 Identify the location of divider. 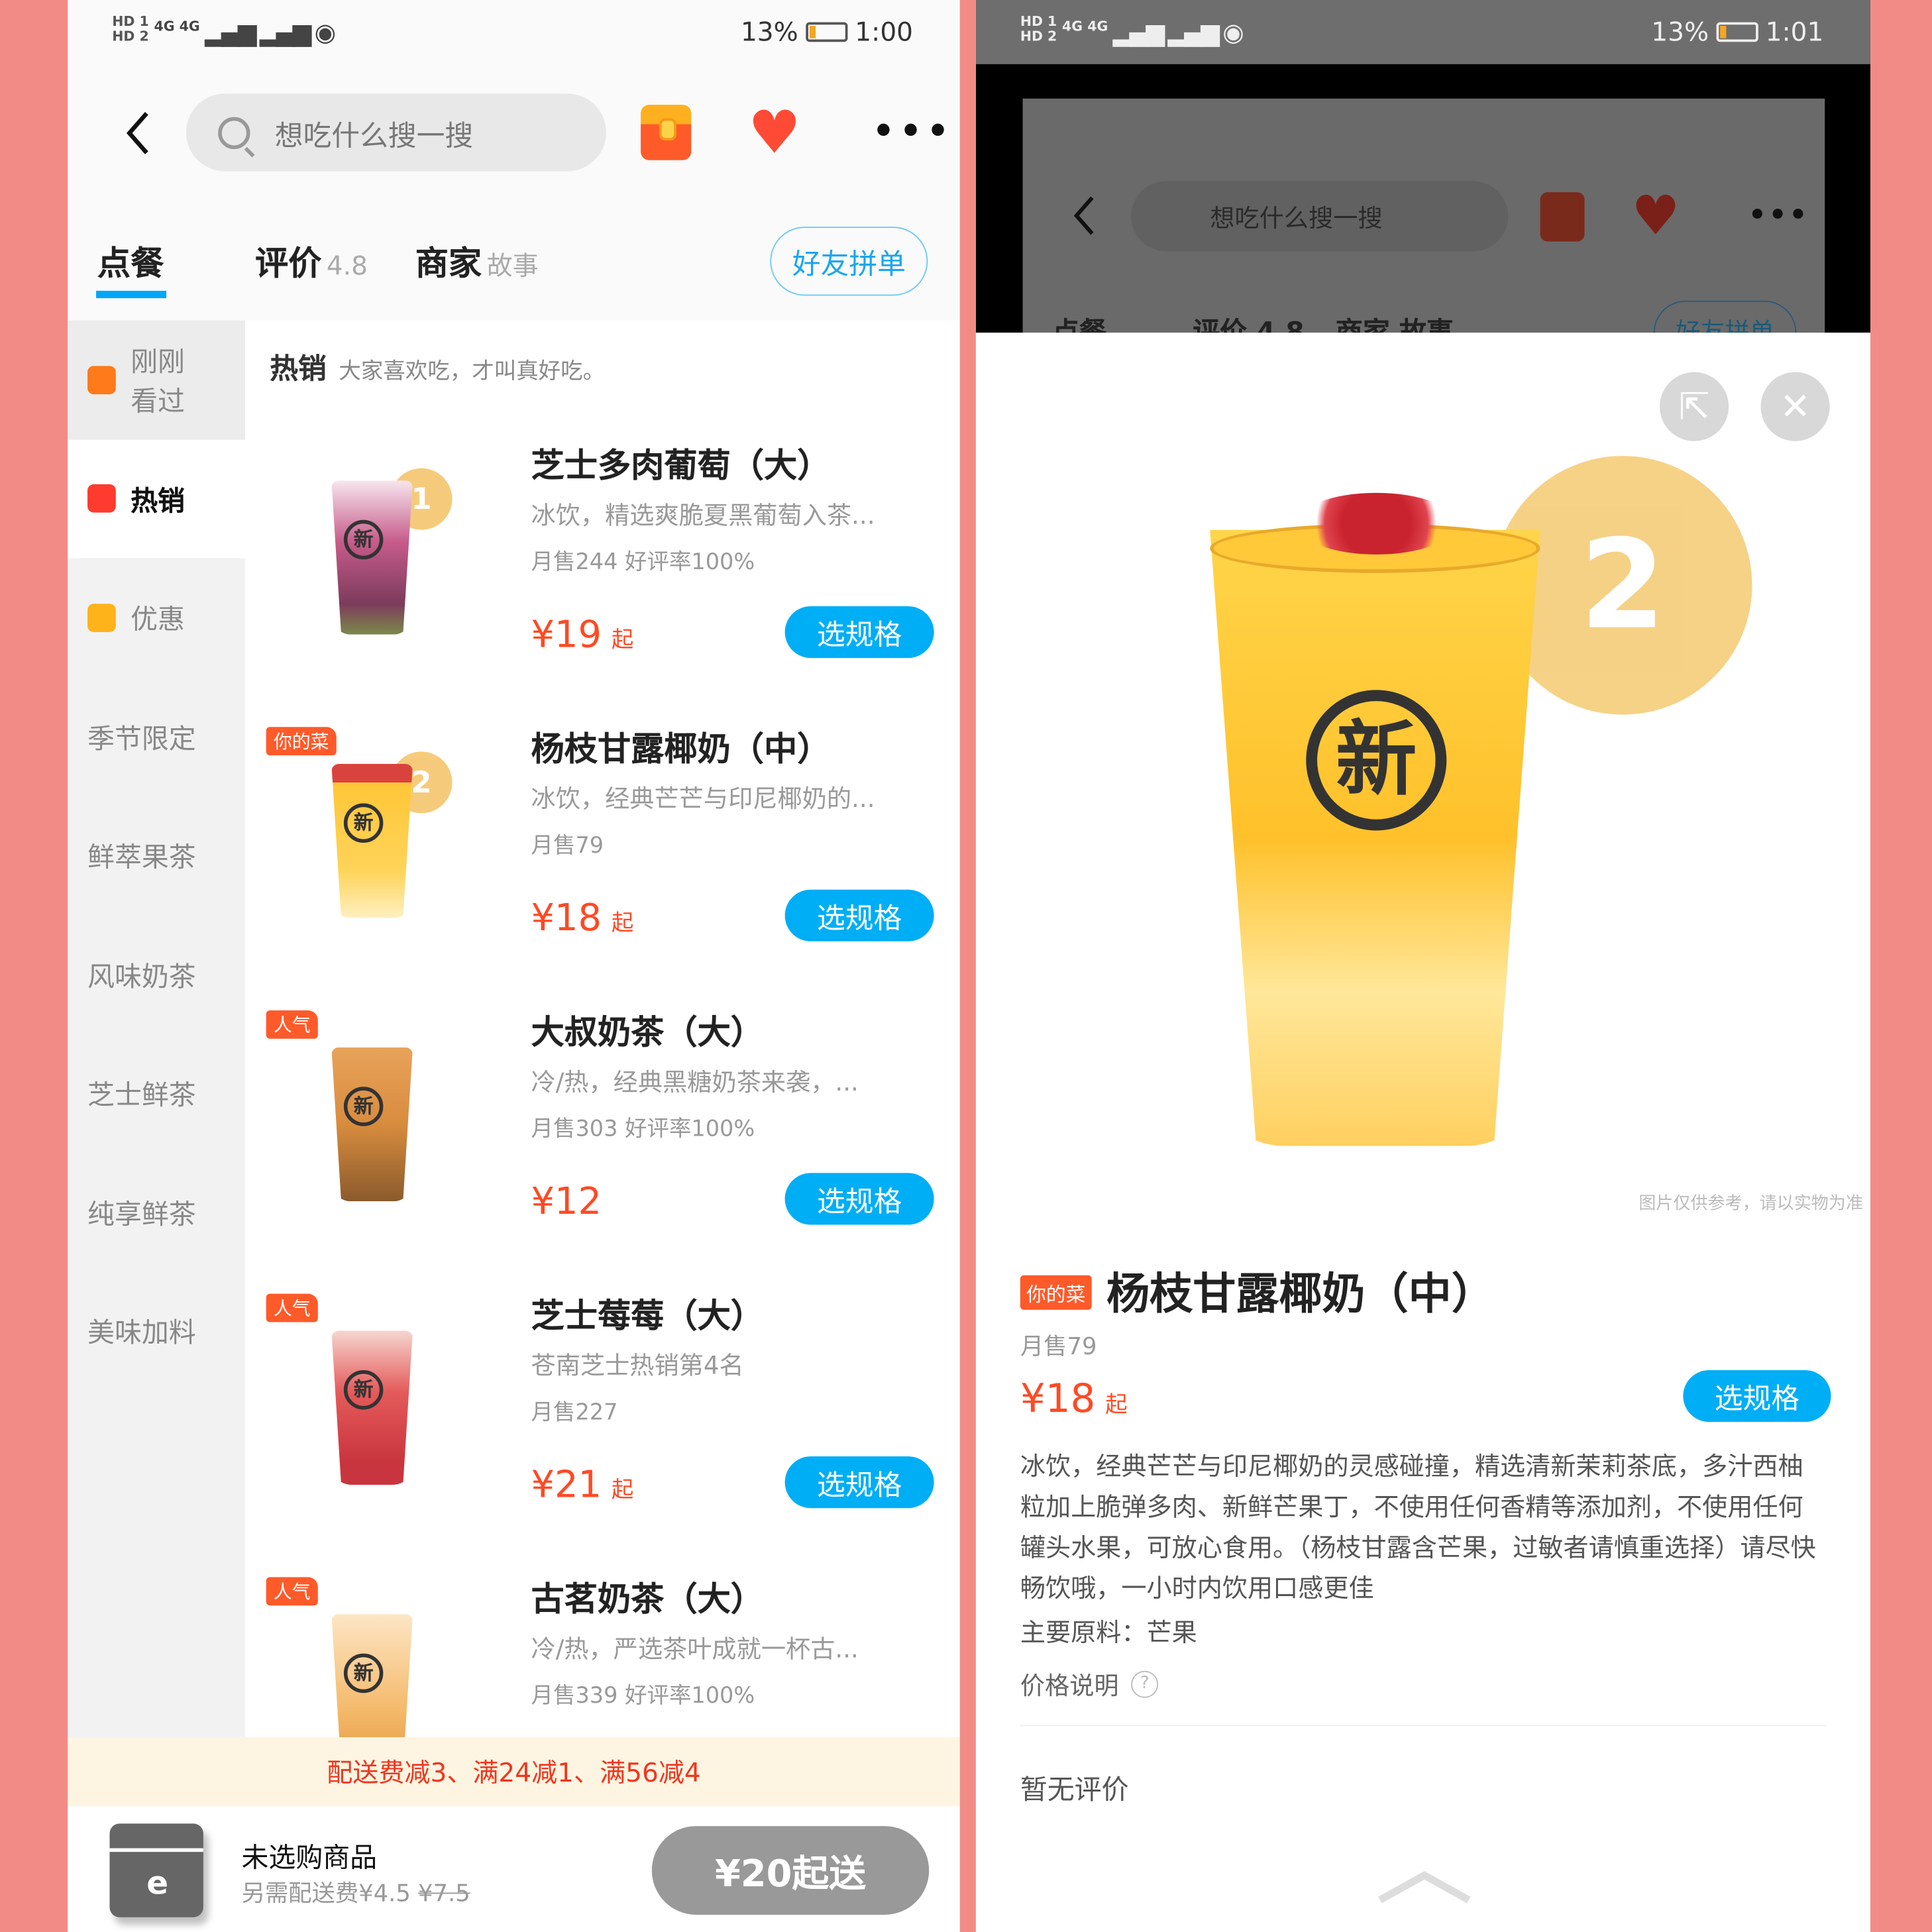
(1423, 1726).